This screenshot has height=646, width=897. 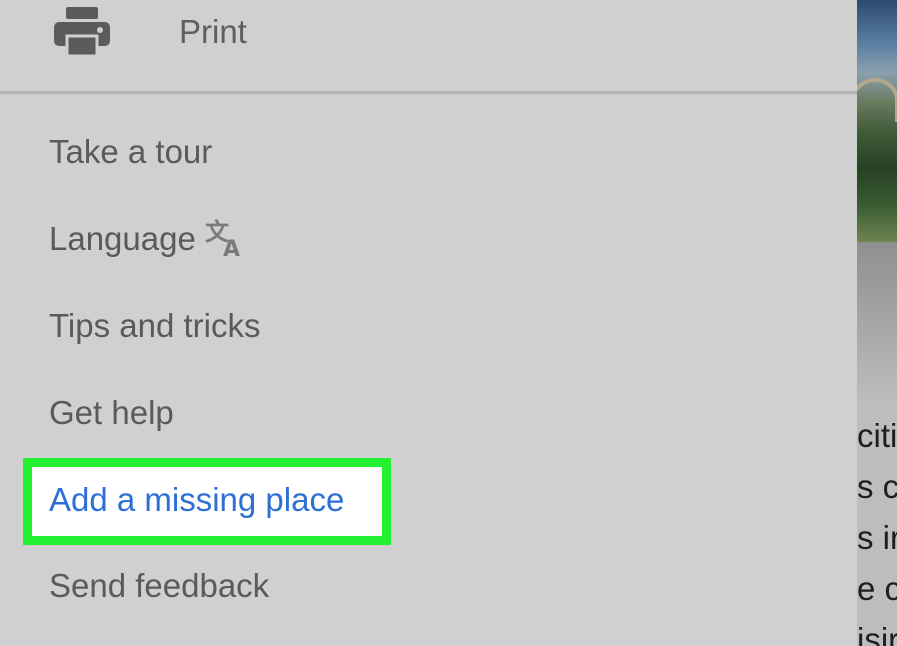 I want to click on background-text-line: e c, so click(x=877, y=588).